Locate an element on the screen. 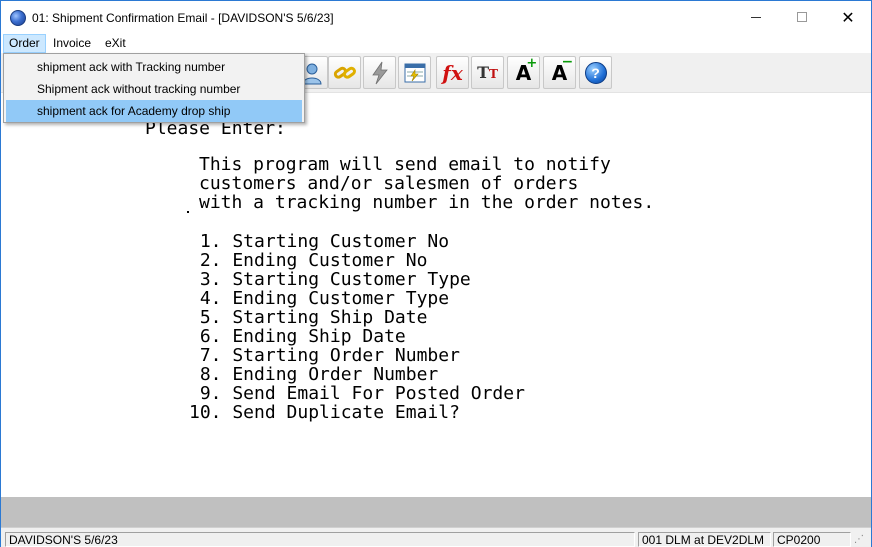 This screenshot has width=872, height=547. option-item: 8. Ending Order Number is located at coordinates (314, 374).